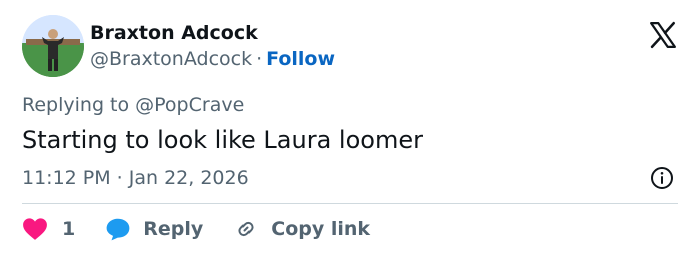 The width and height of the screenshot is (700, 256). I want to click on follow-button: Follow, so click(300, 59).